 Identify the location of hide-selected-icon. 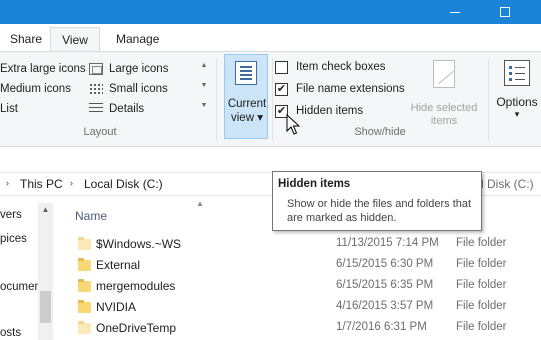
(444, 74).